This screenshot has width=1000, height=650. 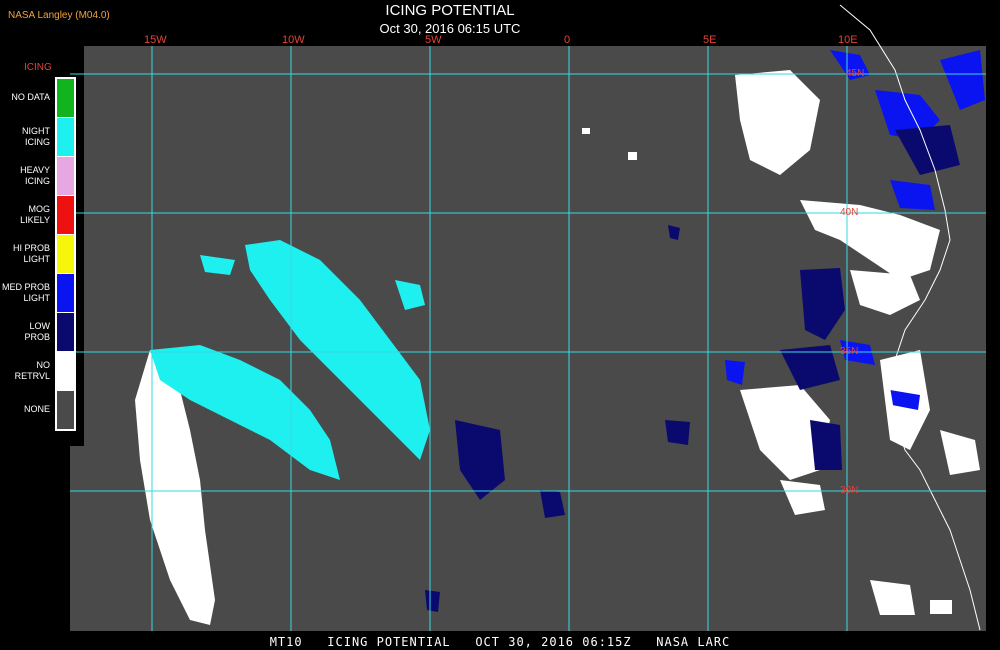 What do you see at coordinates (849, 351) in the screenshot?
I see `lat-label: 35N` at bounding box center [849, 351].